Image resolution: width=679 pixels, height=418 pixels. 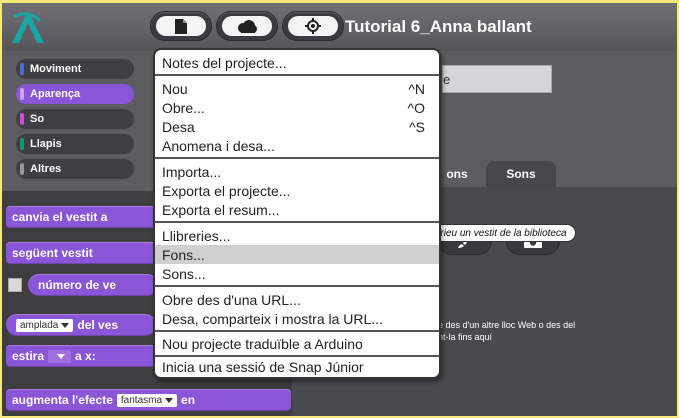 What do you see at coordinates (457, 174) in the screenshot?
I see `tab-label: ons` at bounding box center [457, 174].